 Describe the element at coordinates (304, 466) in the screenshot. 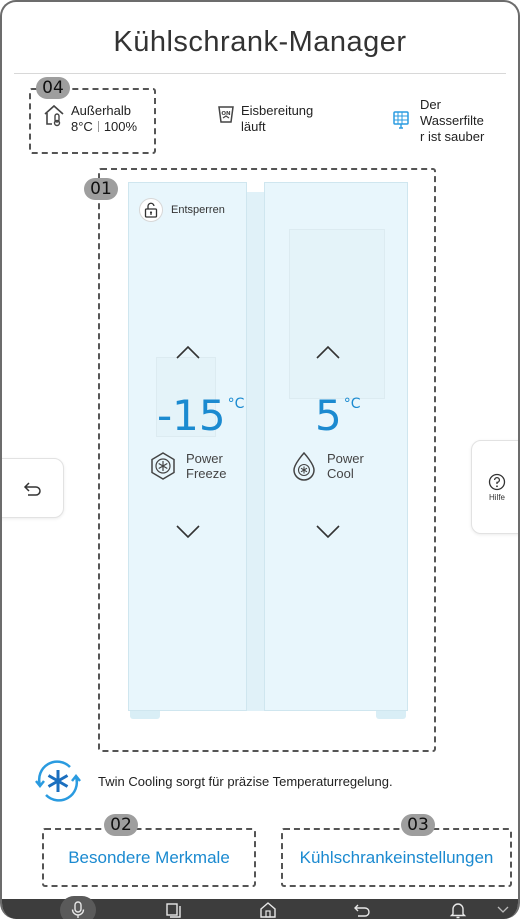

I see `power-cool-icon` at that location.